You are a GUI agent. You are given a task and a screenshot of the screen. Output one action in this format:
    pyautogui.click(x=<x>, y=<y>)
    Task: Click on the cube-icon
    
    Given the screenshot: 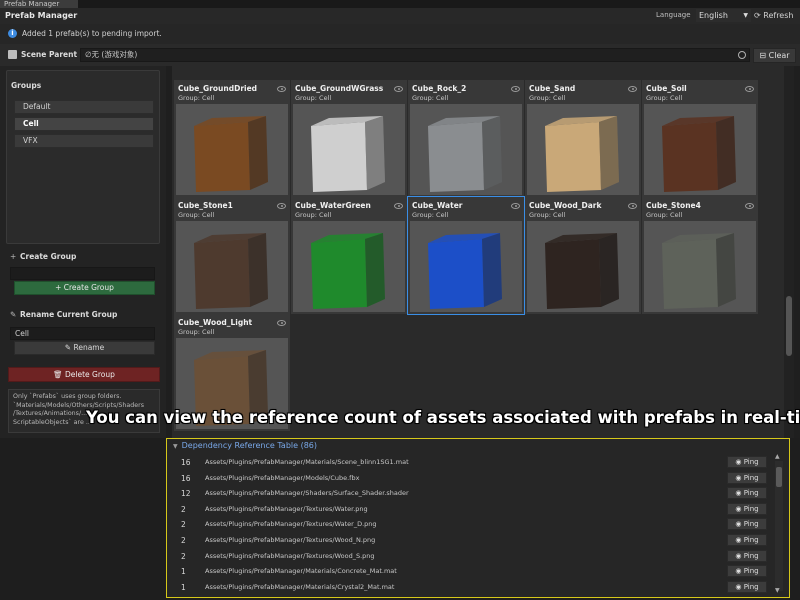 What is the action you would take?
    pyautogui.click(x=12, y=54)
    